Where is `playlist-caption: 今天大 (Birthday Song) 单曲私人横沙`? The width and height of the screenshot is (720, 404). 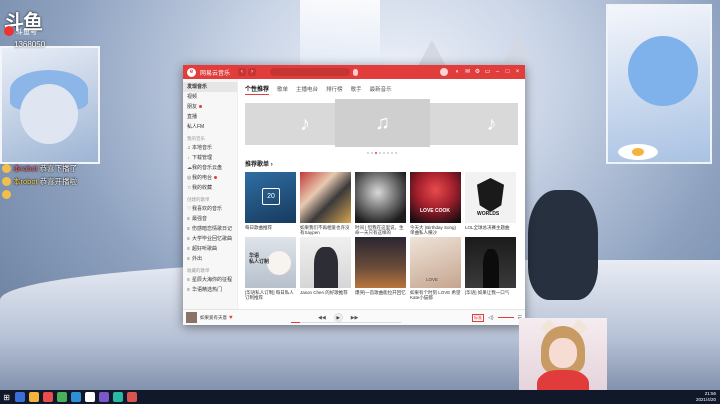
playlist-caption: 今天大 (Birthday Song) 单曲私人横沙 is located at coordinates (433, 230).